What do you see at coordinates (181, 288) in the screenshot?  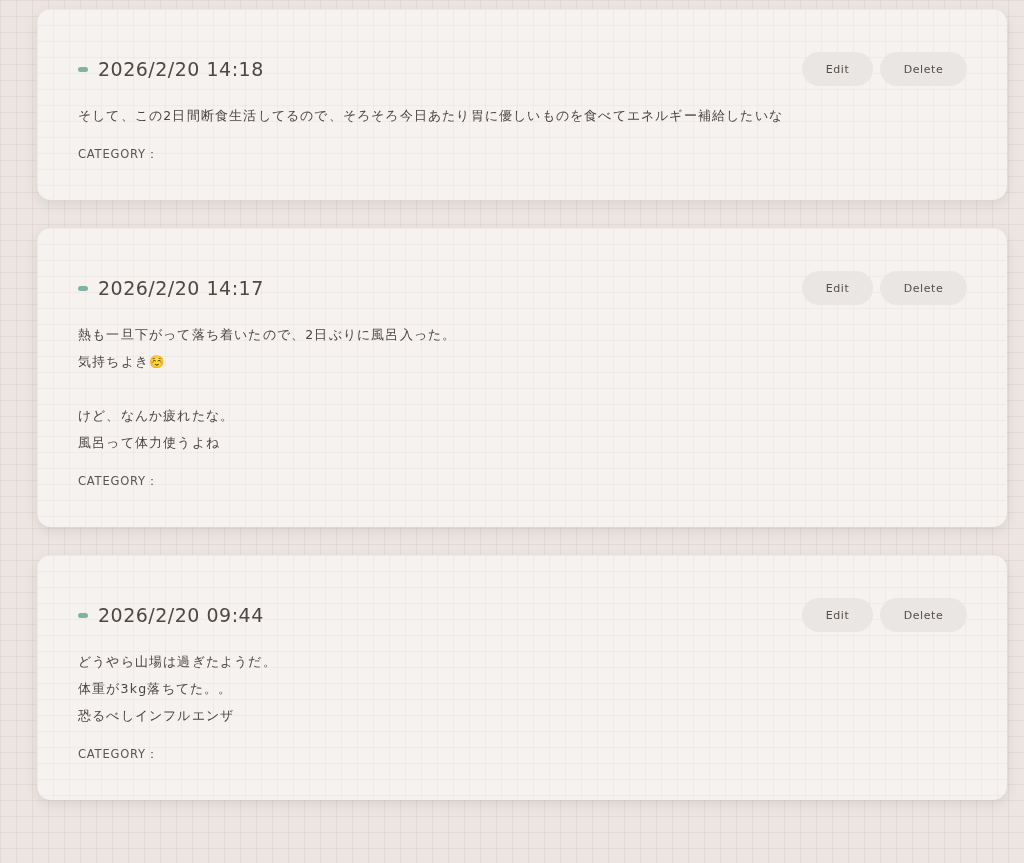 I see `entry-timestamp: 2026/2/20 14:17` at bounding box center [181, 288].